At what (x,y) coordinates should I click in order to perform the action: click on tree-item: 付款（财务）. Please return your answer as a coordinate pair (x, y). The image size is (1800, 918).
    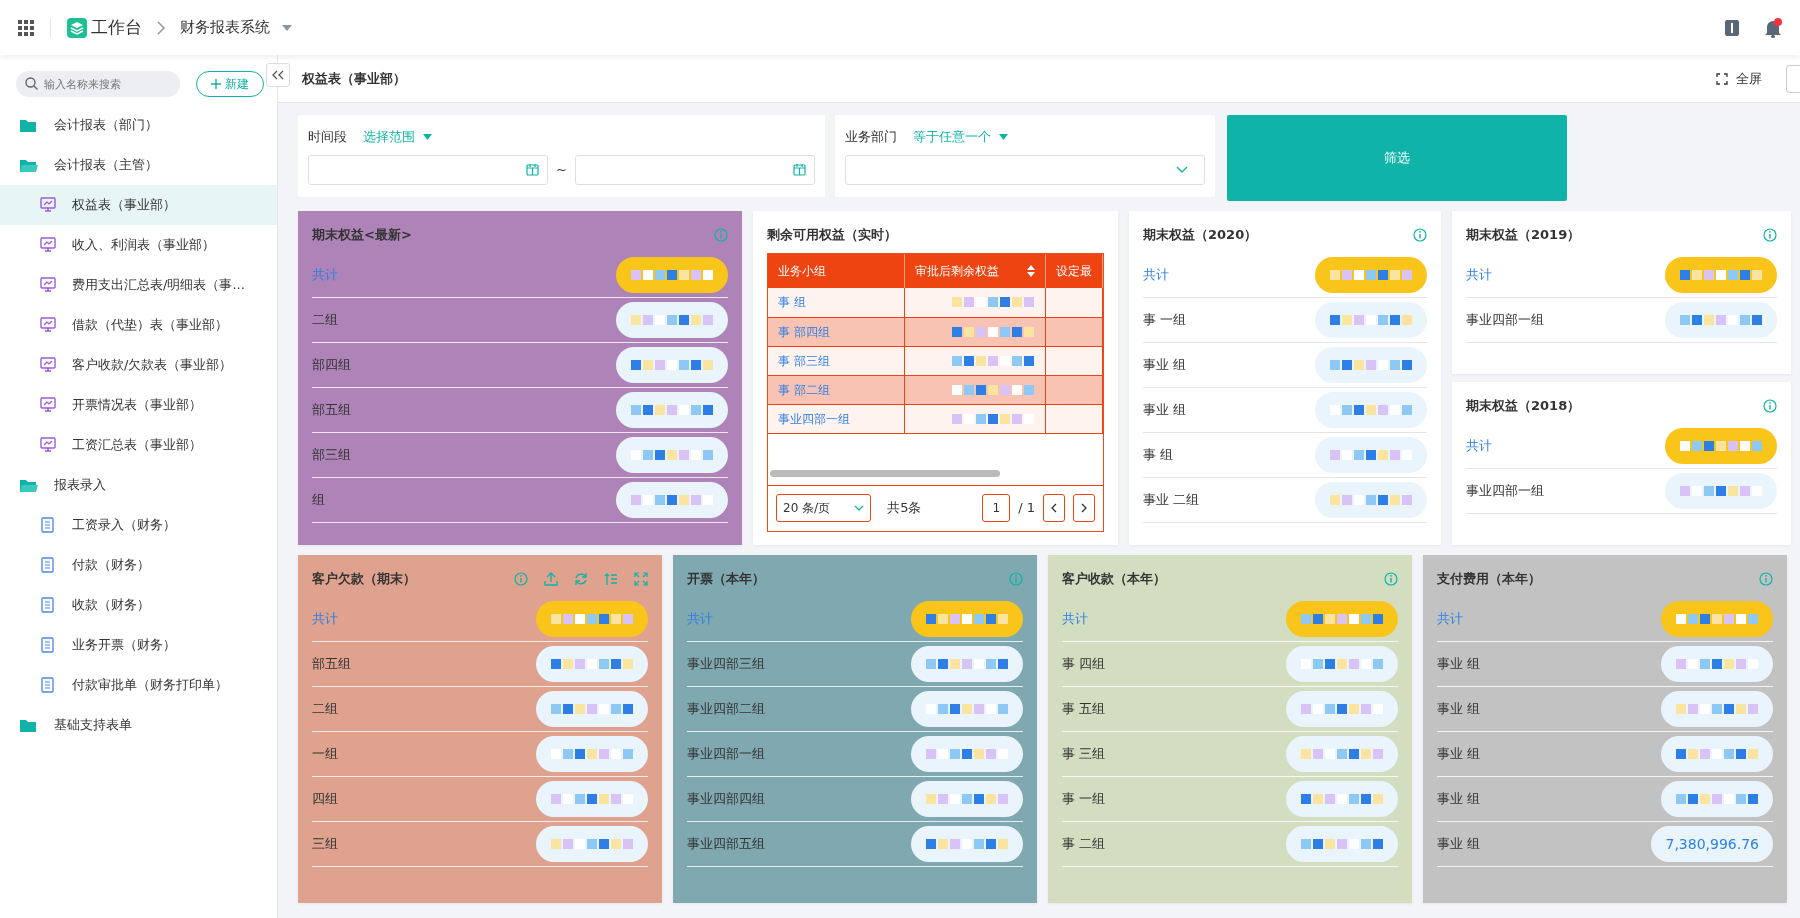
    Looking at the image, I should click on (138, 565).